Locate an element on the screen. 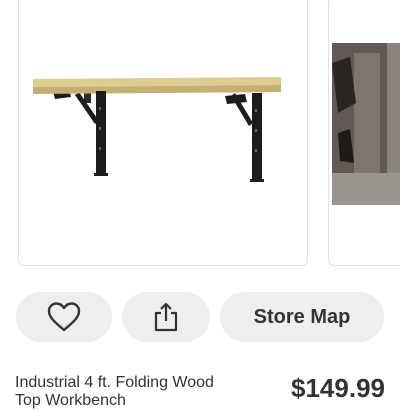 This screenshot has height=410, width=400. share-button is located at coordinates (166, 317).